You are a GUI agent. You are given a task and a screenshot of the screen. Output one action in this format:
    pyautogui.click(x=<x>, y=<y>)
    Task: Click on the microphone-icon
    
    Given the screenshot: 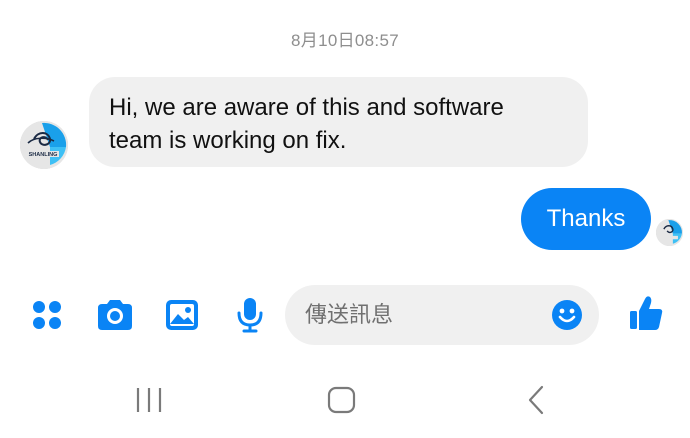 What is the action you would take?
    pyautogui.click(x=250, y=315)
    